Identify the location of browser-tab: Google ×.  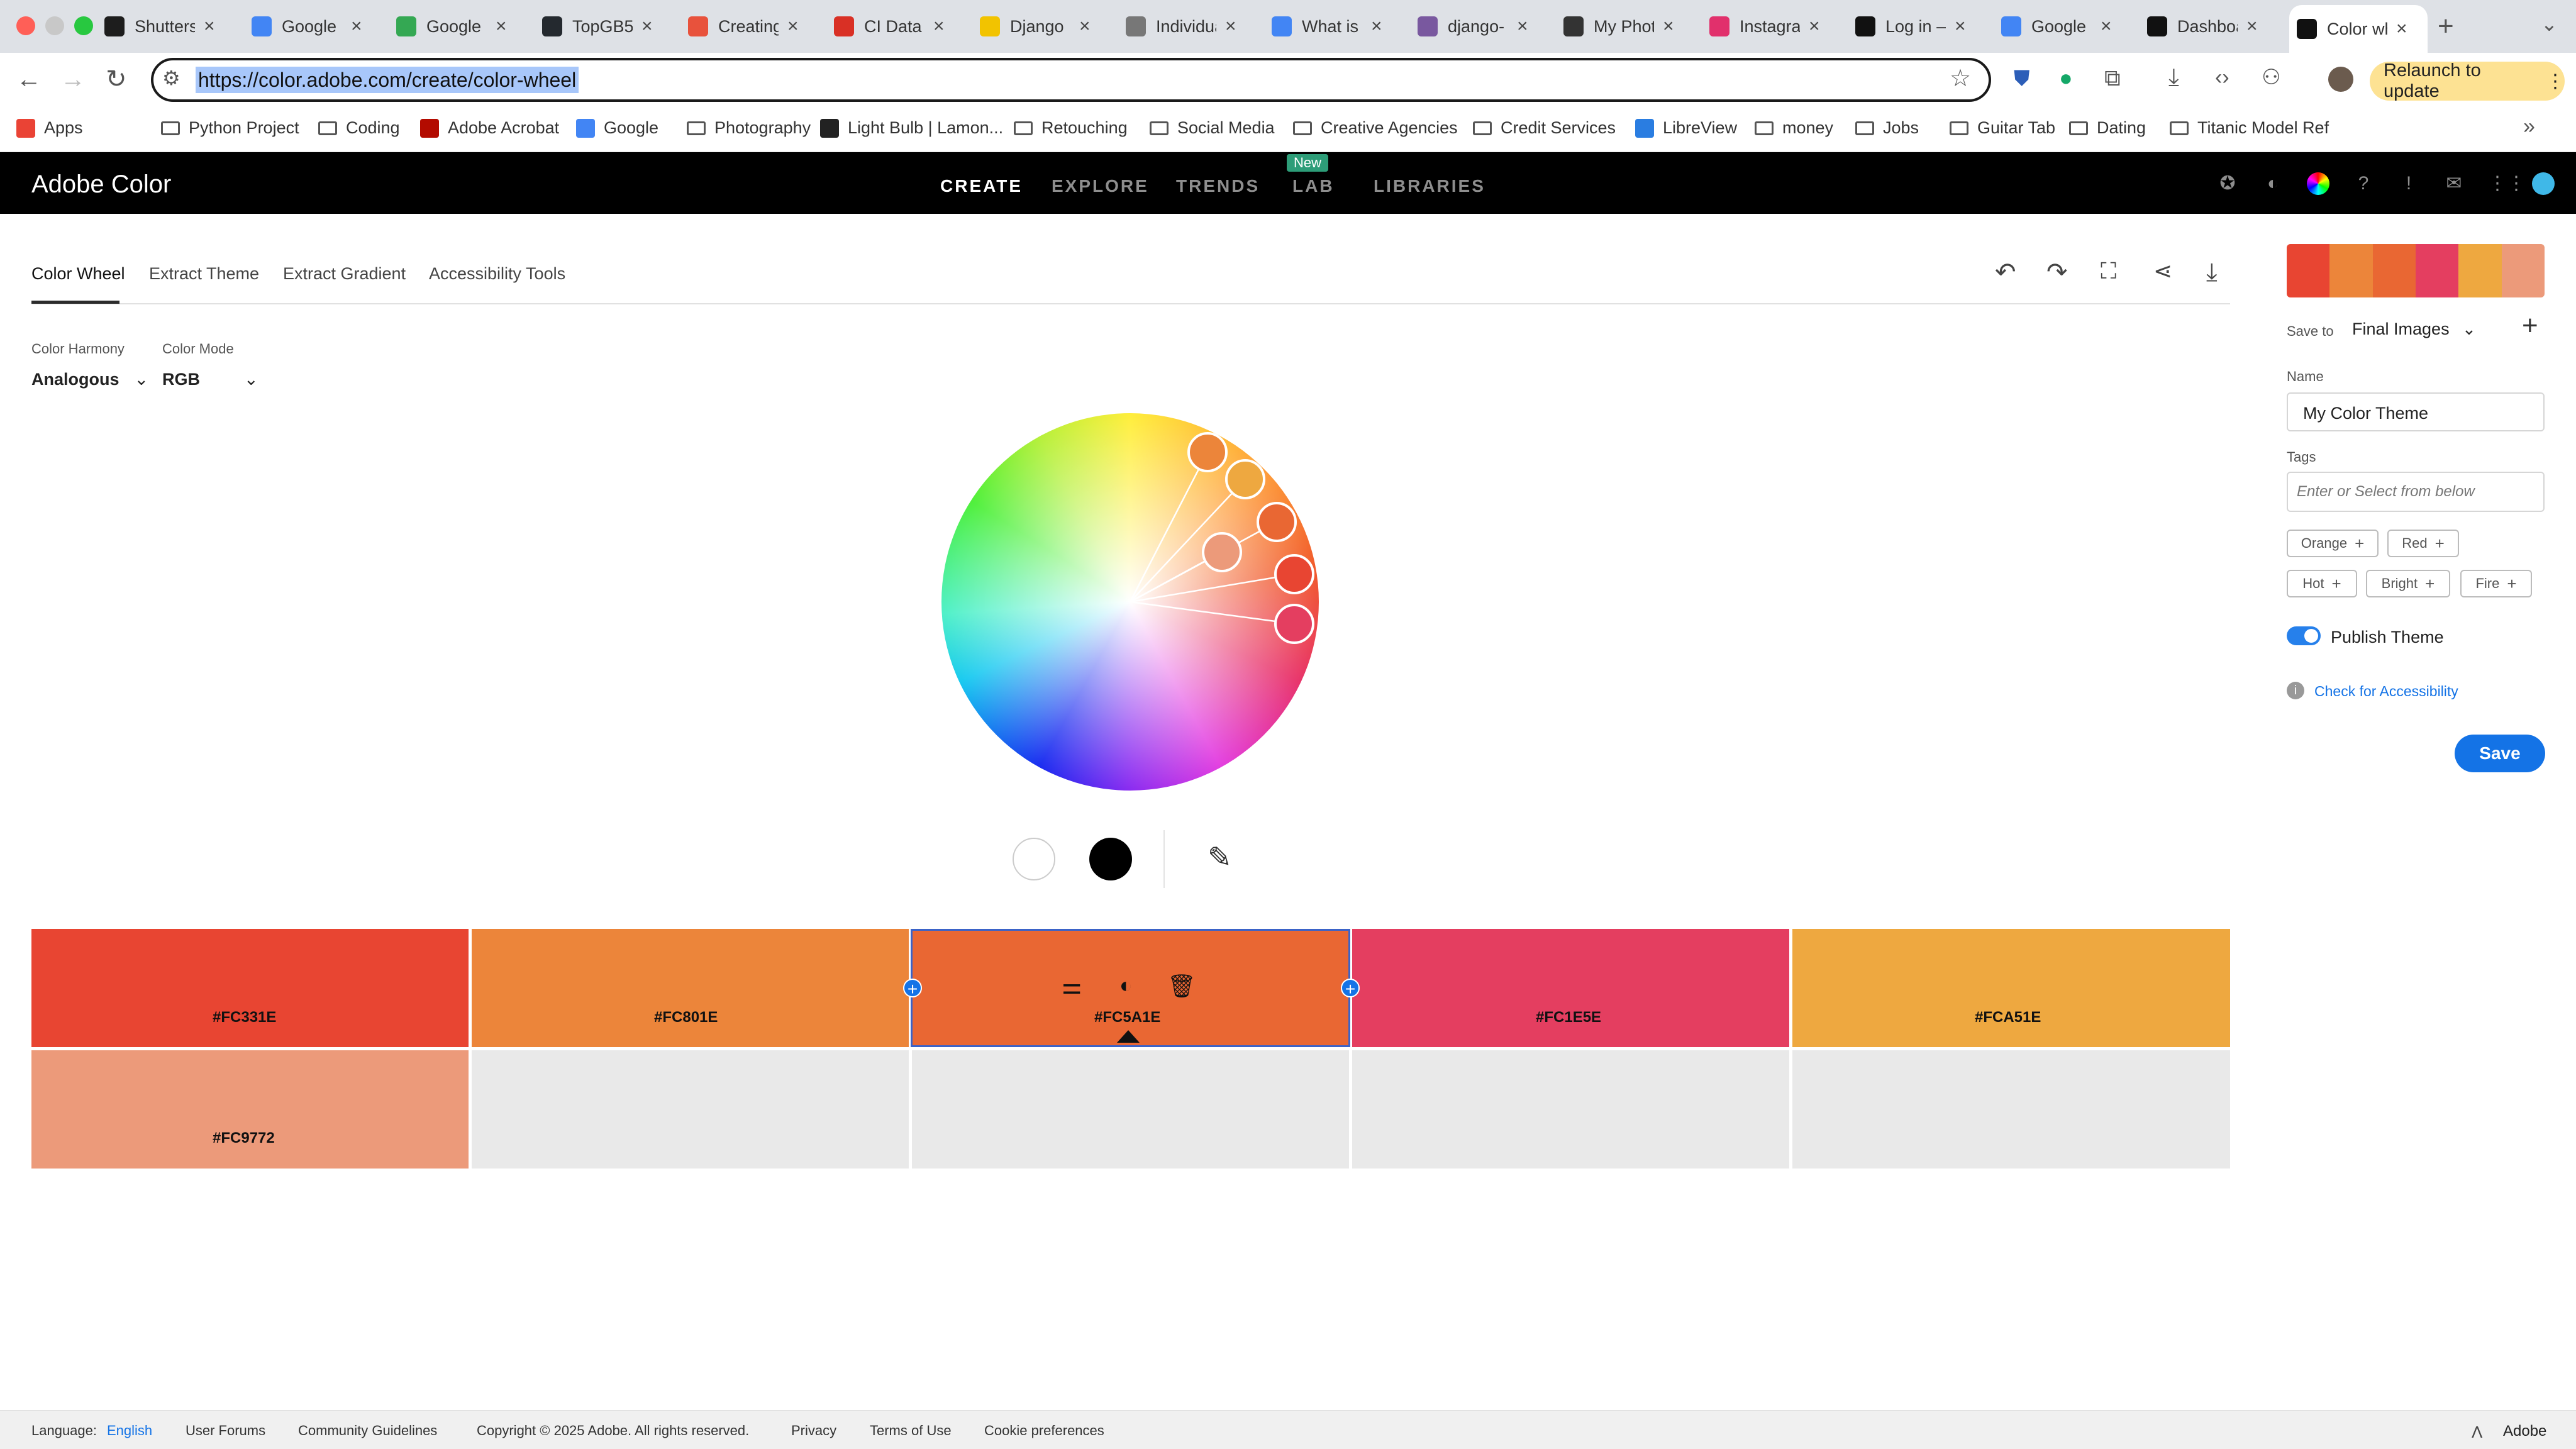
(2068, 26).